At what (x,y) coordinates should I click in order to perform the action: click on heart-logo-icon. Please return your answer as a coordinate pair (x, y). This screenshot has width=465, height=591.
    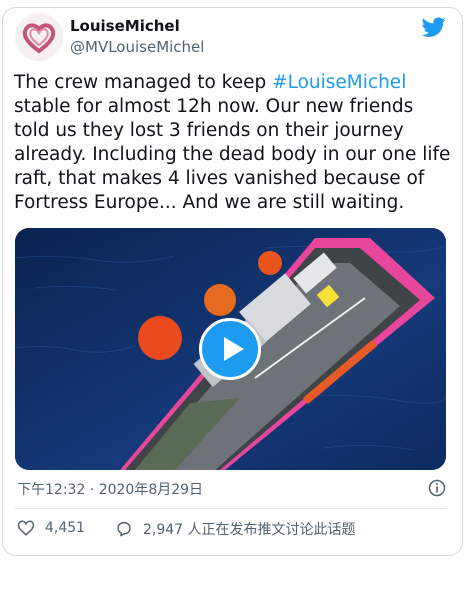
    Looking at the image, I should click on (39, 37).